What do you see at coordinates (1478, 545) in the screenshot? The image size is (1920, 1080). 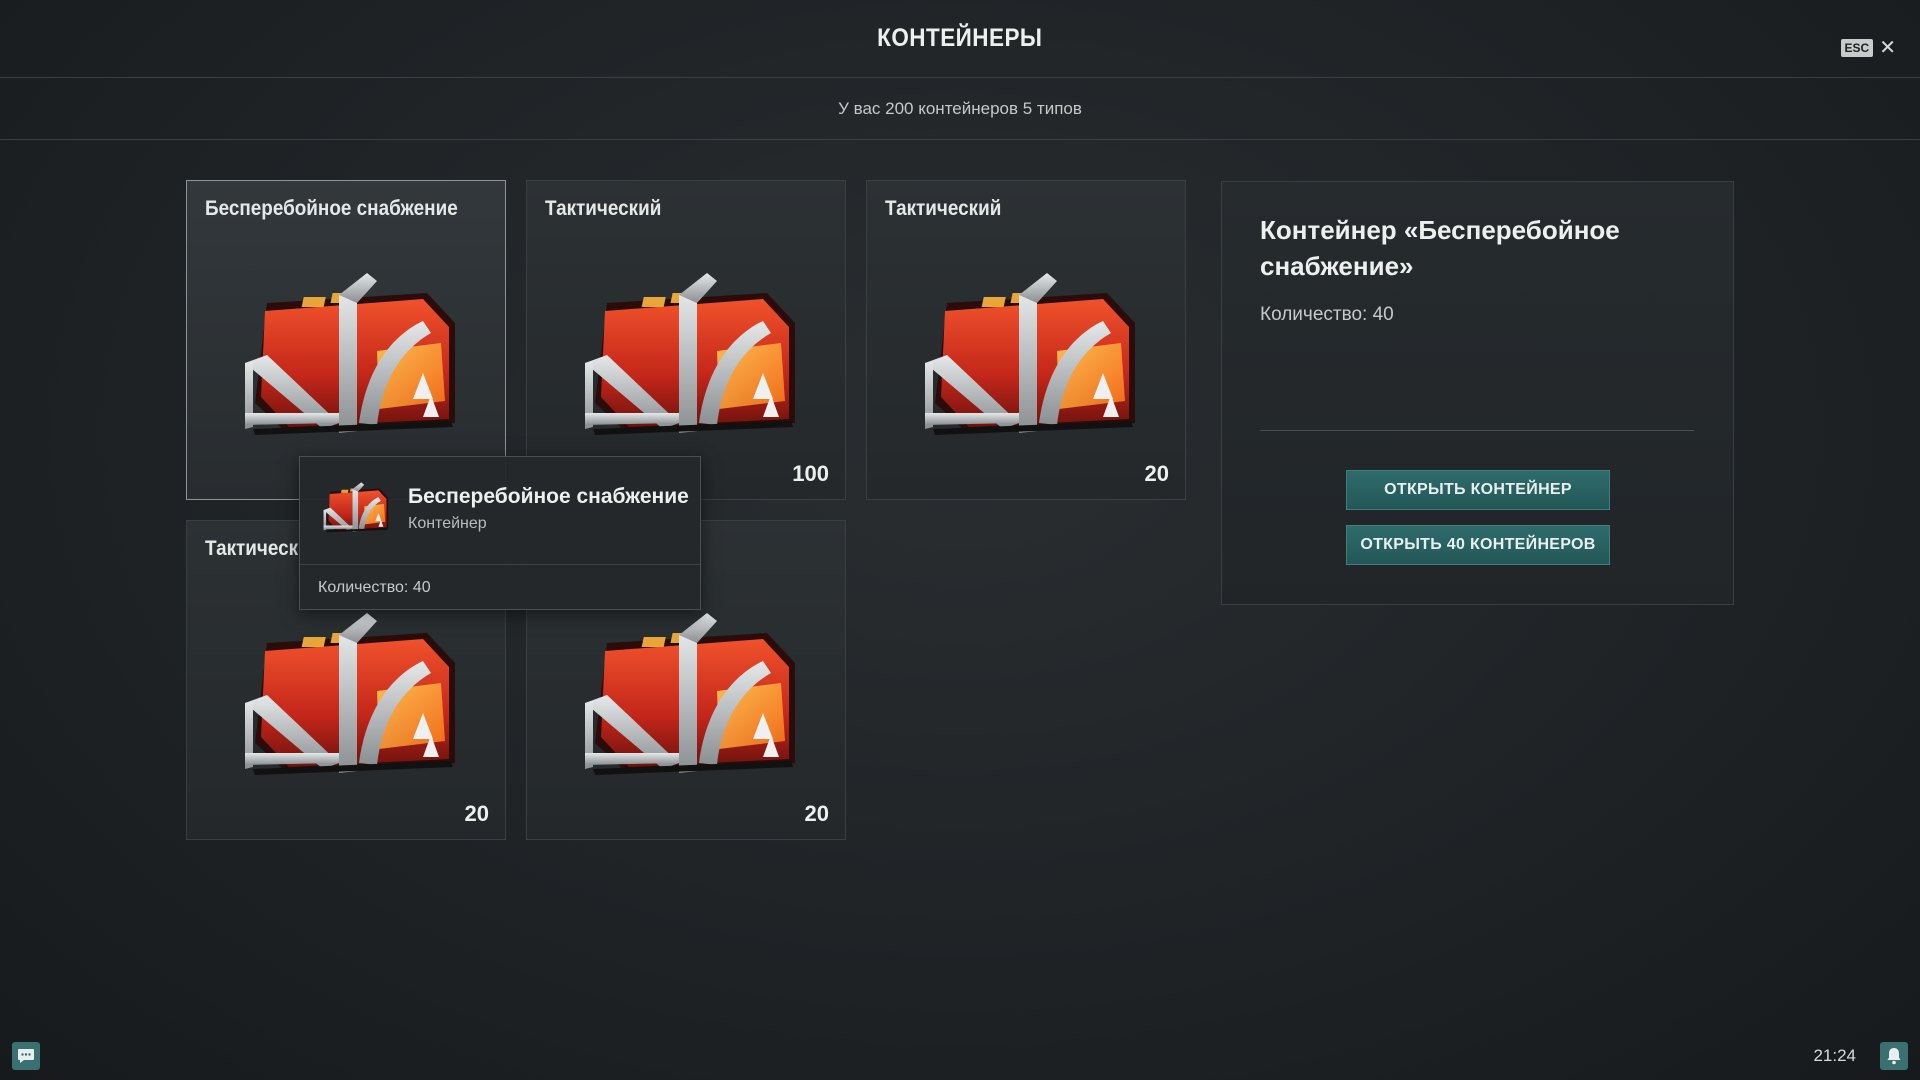 I see `open-all-containers-button: ОТКРЫТЬ 40 КОНТЕЙНЕРОВ` at bounding box center [1478, 545].